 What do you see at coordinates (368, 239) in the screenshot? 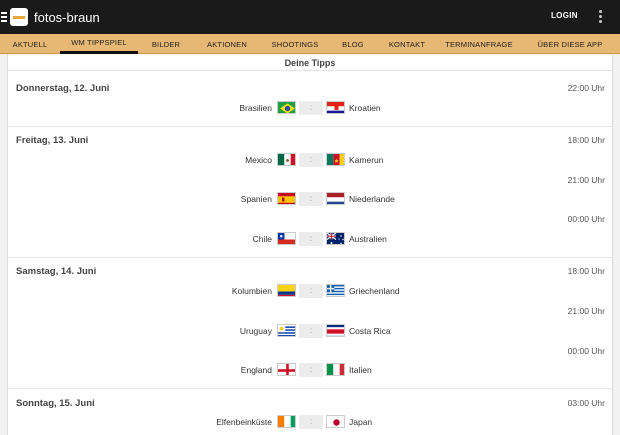
I see `away-team: Australien` at bounding box center [368, 239].